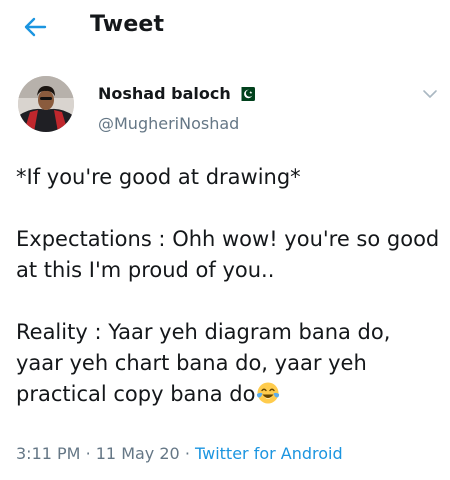 The image size is (450, 480). I want to click on tweet-date: 11 May 20, so click(137, 453).